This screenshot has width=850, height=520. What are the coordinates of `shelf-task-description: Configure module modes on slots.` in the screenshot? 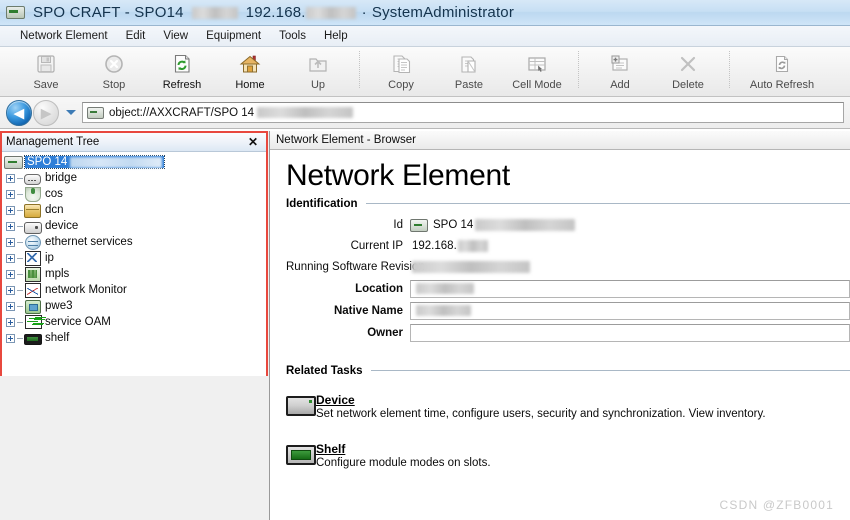 It's located at (403, 462).